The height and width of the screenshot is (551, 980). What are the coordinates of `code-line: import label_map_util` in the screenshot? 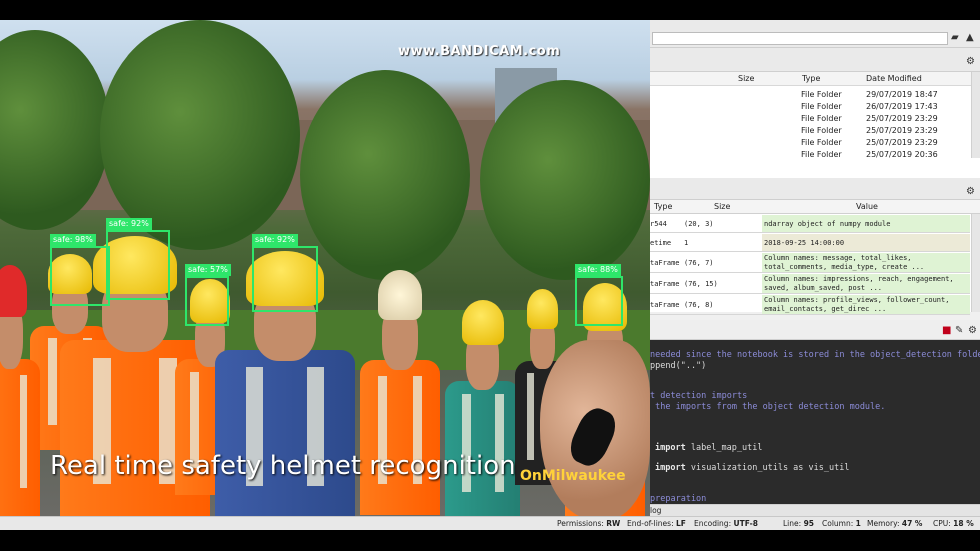 It's located at (708, 448).